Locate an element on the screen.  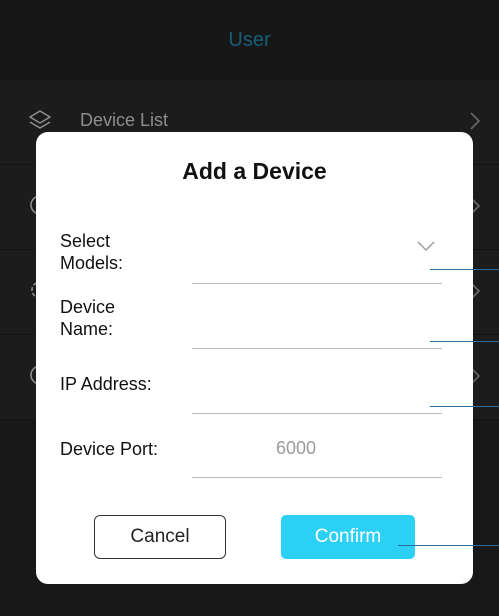
device-port-label: Device Port: is located at coordinates (109, 449).